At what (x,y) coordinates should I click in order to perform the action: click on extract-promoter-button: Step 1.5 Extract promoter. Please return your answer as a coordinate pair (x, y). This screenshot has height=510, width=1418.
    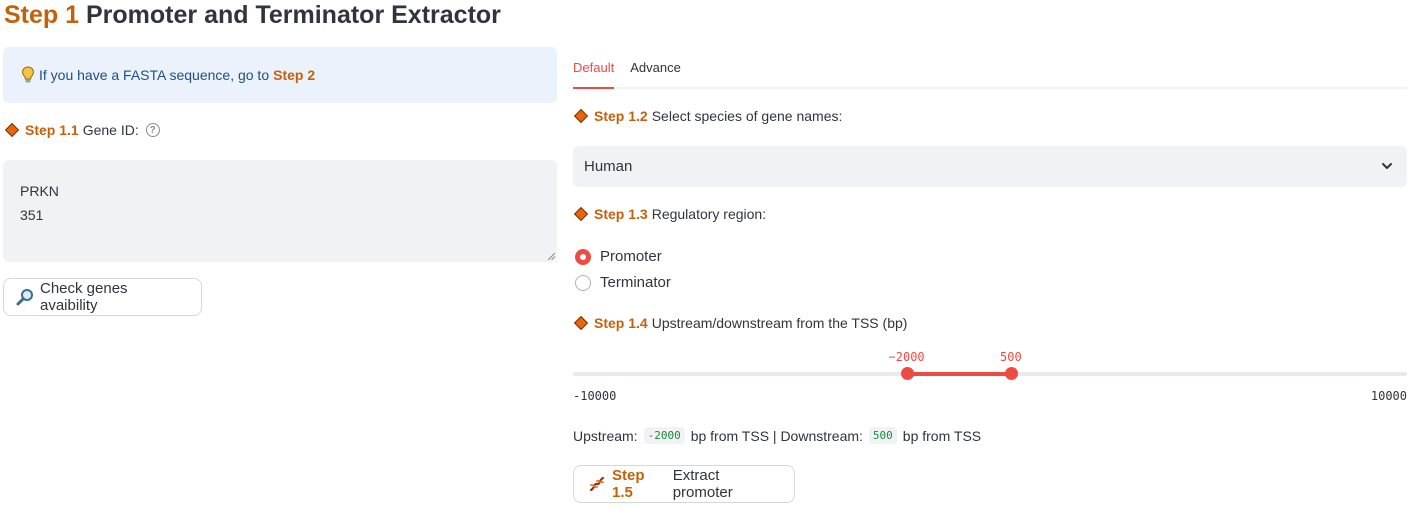
    Looking at the image, I should click on (684, 484).